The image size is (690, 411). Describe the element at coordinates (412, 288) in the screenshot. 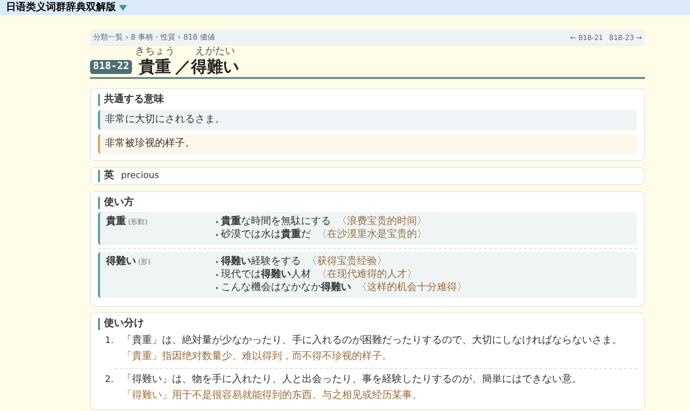

I see `example-translation: 〈这样的机会十分难得〉` at that location.